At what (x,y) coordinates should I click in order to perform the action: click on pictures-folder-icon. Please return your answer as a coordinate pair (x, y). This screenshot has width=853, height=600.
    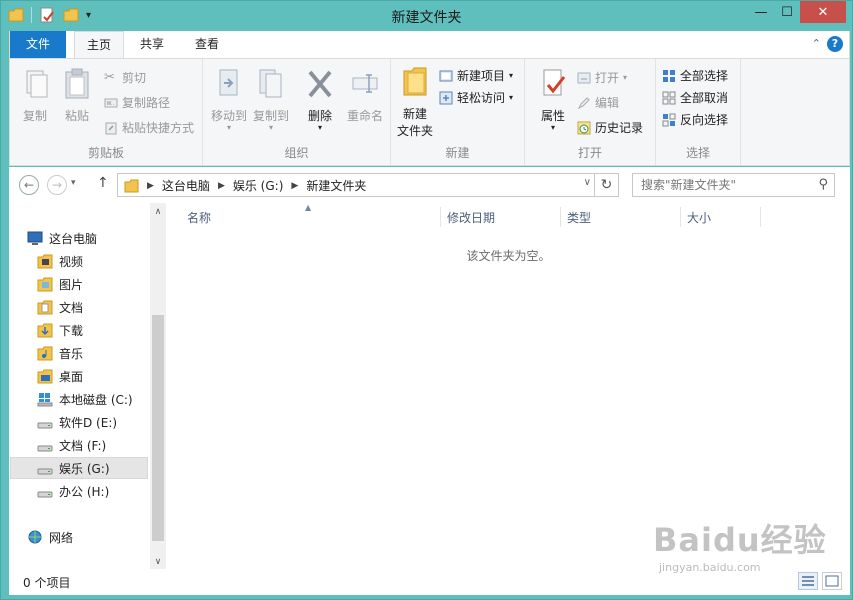
    Looking at the image, I should click on (45, 284).